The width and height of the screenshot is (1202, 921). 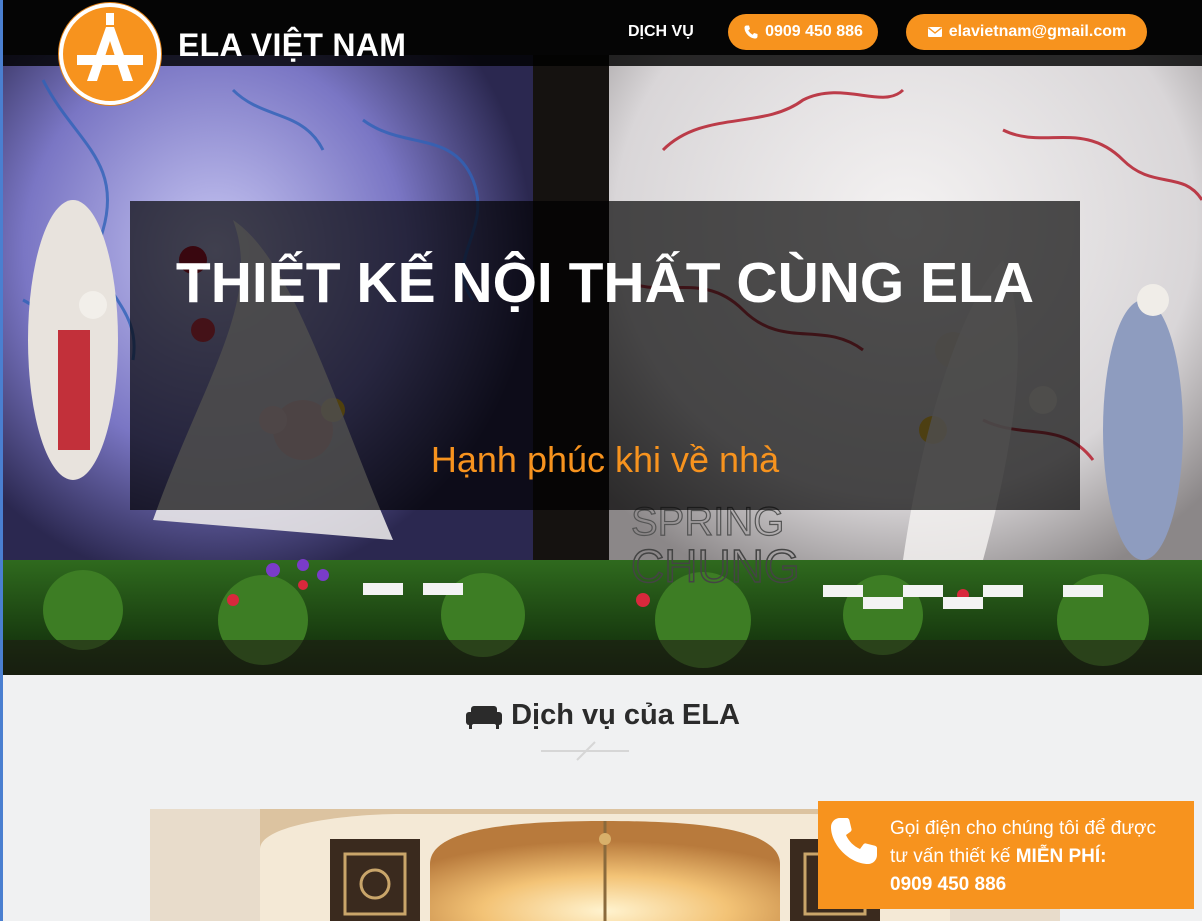 I want to click on phone-icon, so click(x=751, y=32).